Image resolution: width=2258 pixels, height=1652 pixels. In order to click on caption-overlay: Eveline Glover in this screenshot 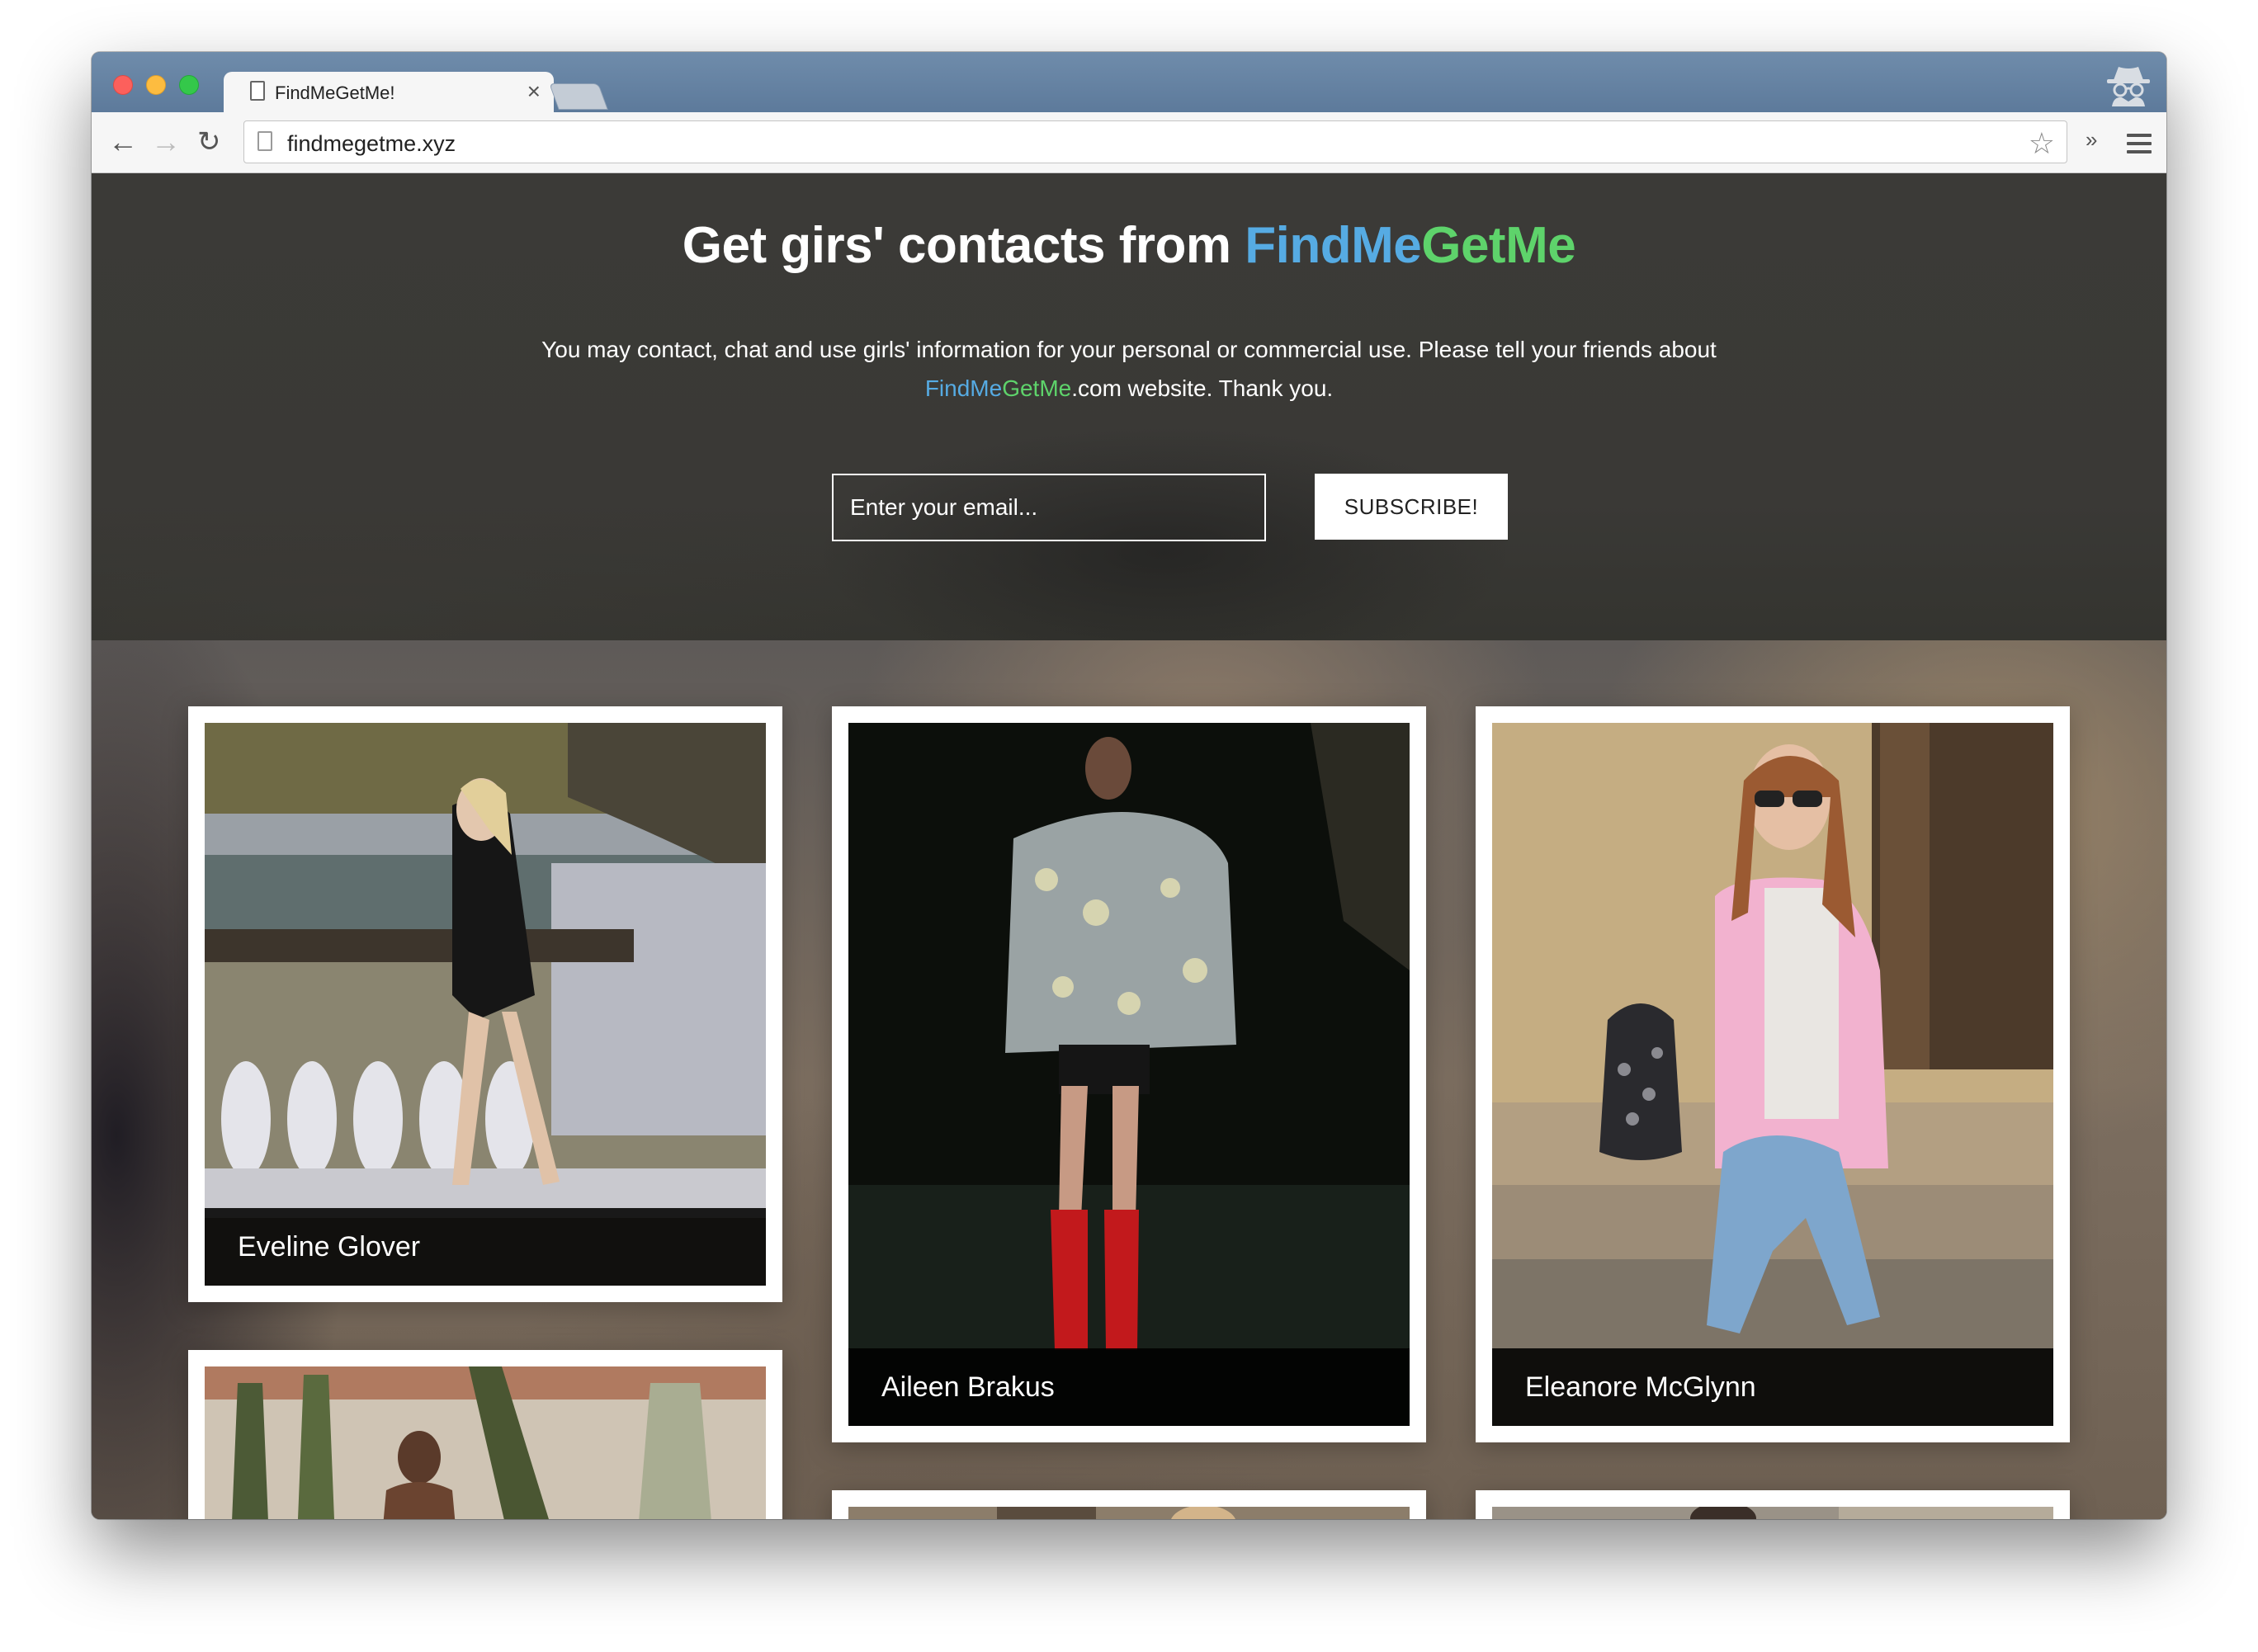, I will do `click(486, 1247)`.